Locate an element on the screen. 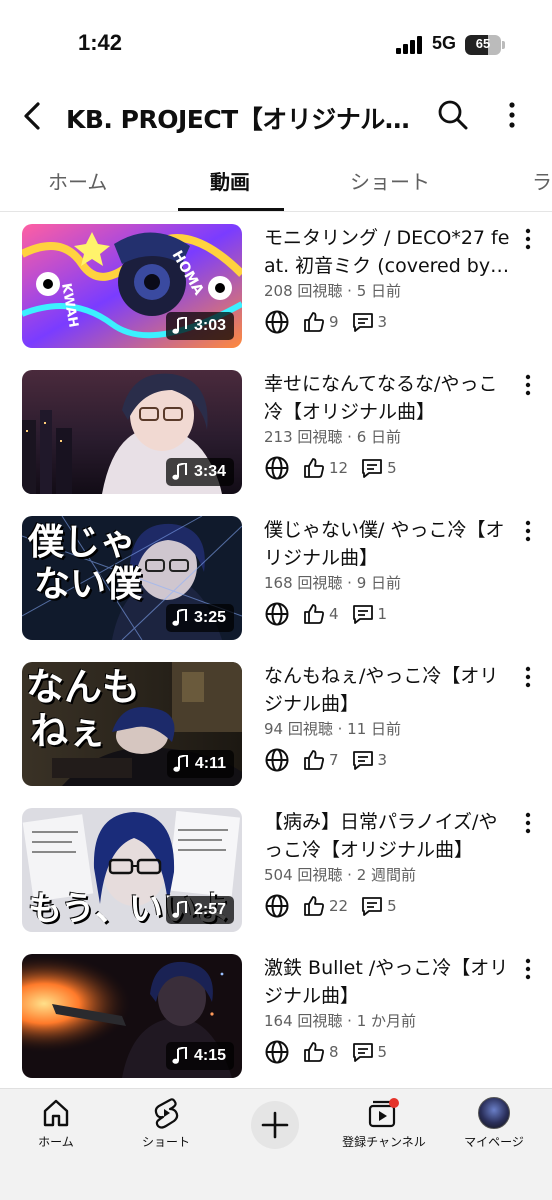  upload-age: 6 日前 is located at coordinates (379, 437).